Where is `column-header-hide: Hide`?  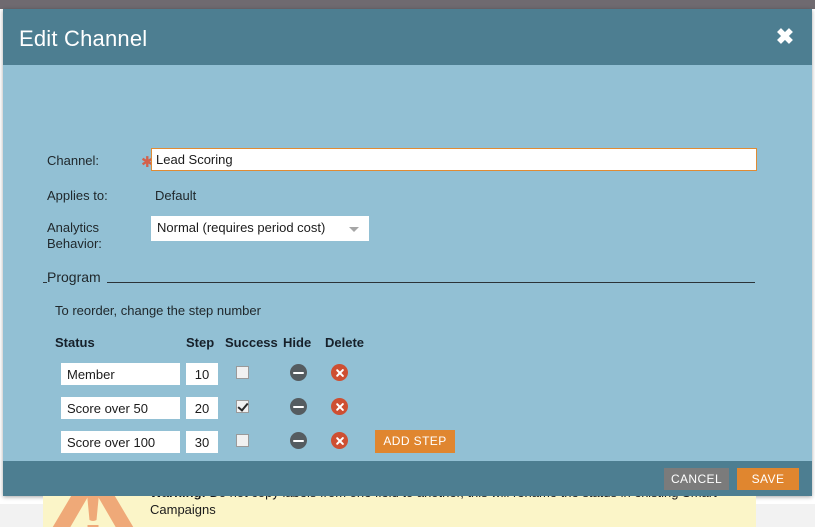
column-header-hide: Hide is located at coordinates (297, 342).